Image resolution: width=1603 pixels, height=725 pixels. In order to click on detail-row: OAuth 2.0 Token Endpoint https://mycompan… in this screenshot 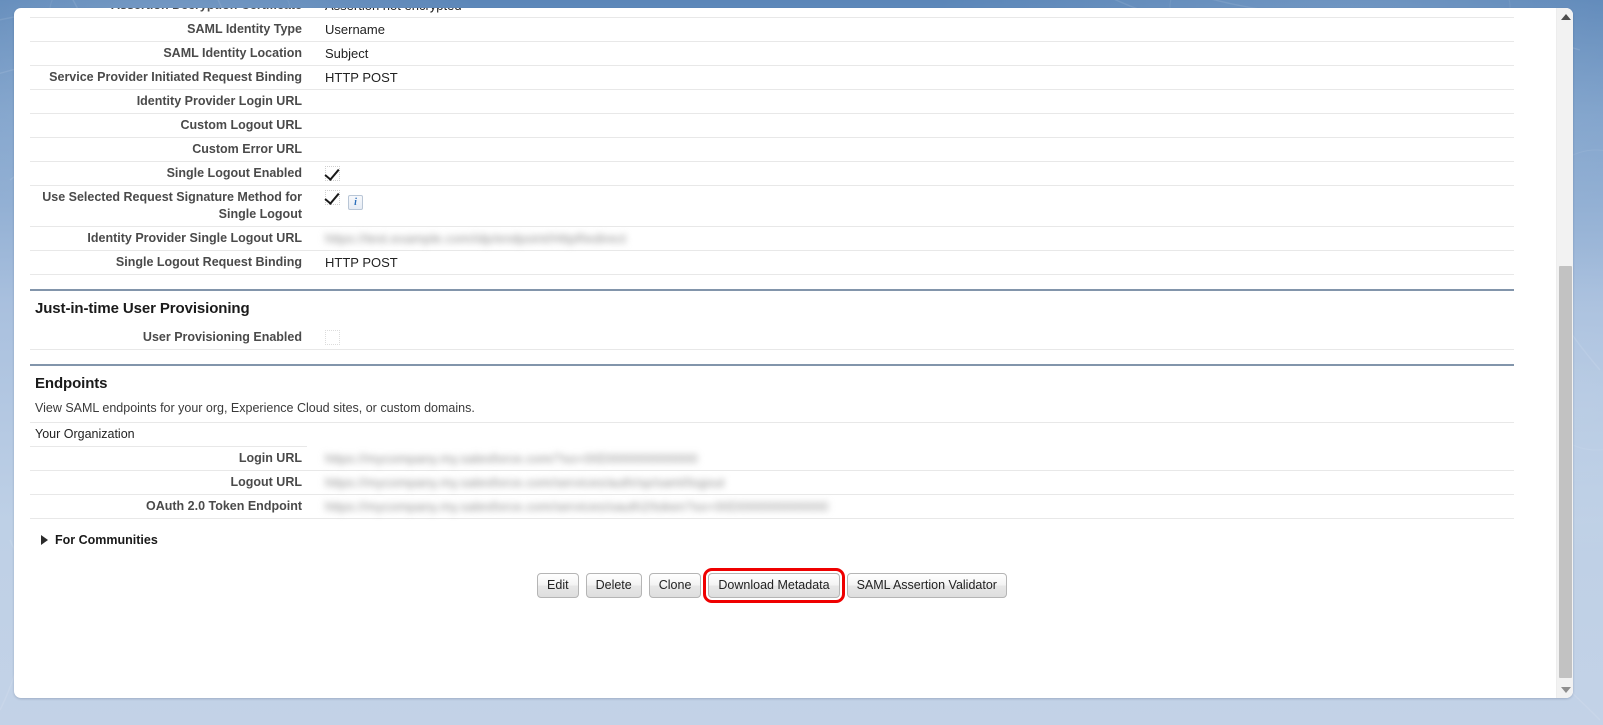, I will do `click(772, 507)`.